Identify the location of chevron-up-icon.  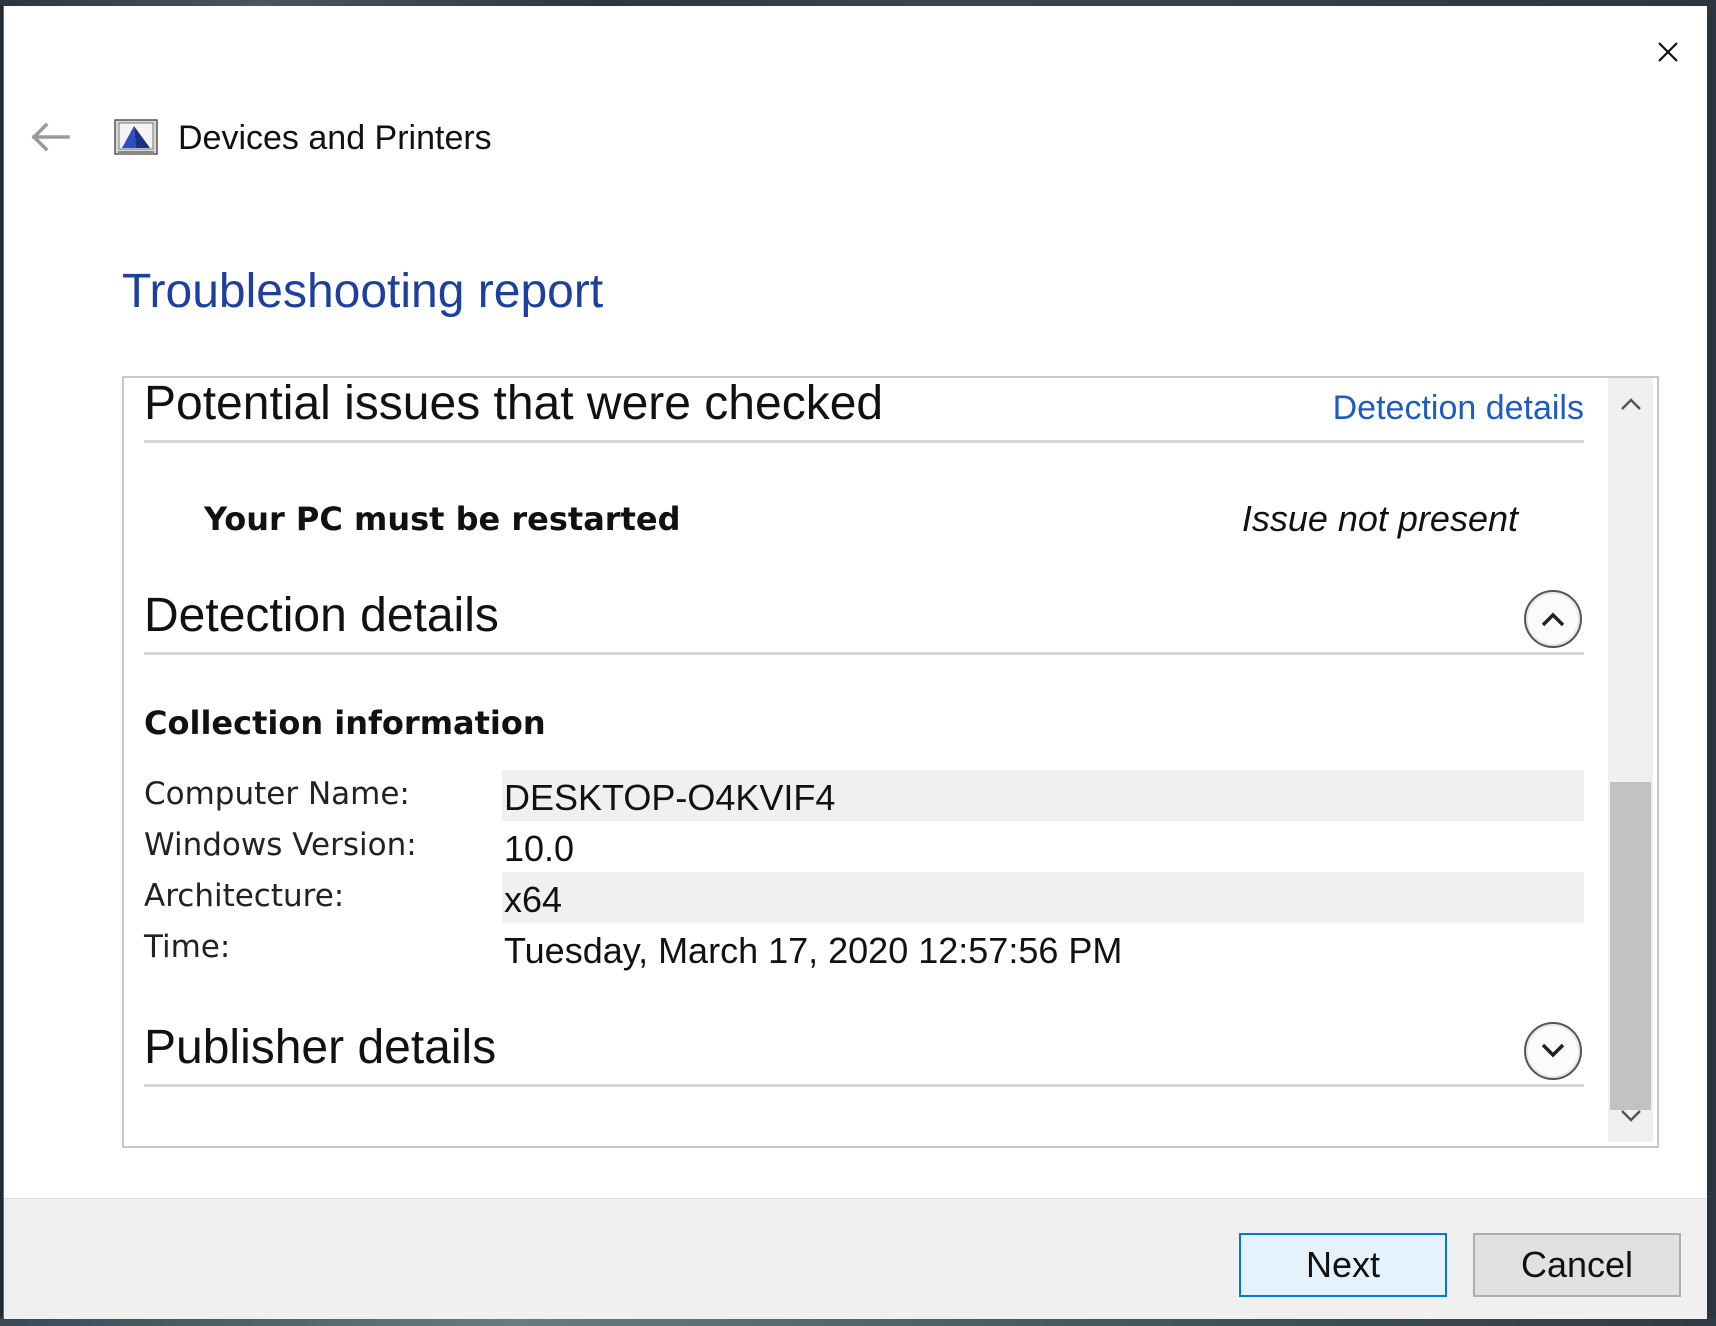
(1553, 619).